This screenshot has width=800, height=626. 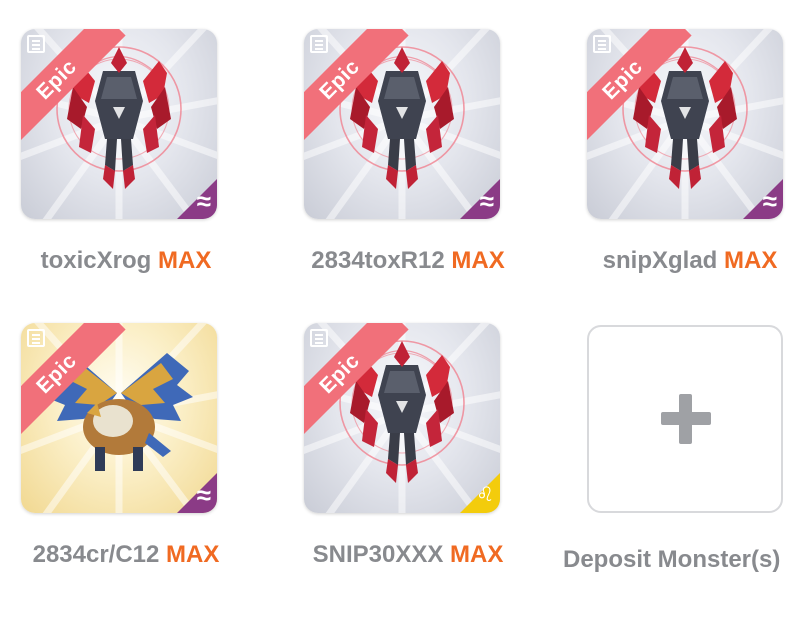 What do you see at coordinates (480, 493) in the screenshot?
I see `leo-icon: ♌` at bounding box center [480, 493].